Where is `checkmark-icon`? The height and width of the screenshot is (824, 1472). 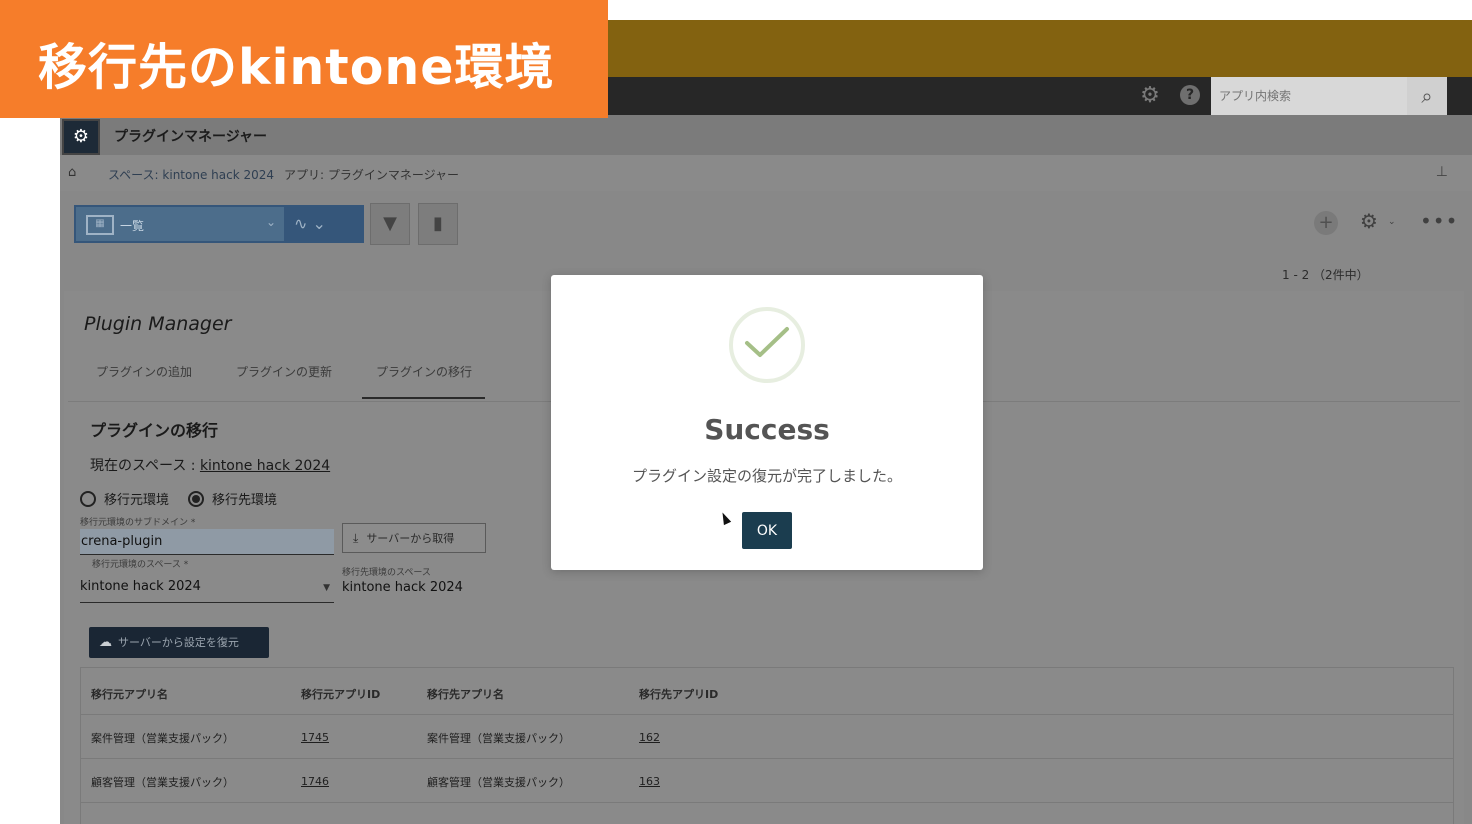
checkmark-icon is located at coordinates (767, 342).